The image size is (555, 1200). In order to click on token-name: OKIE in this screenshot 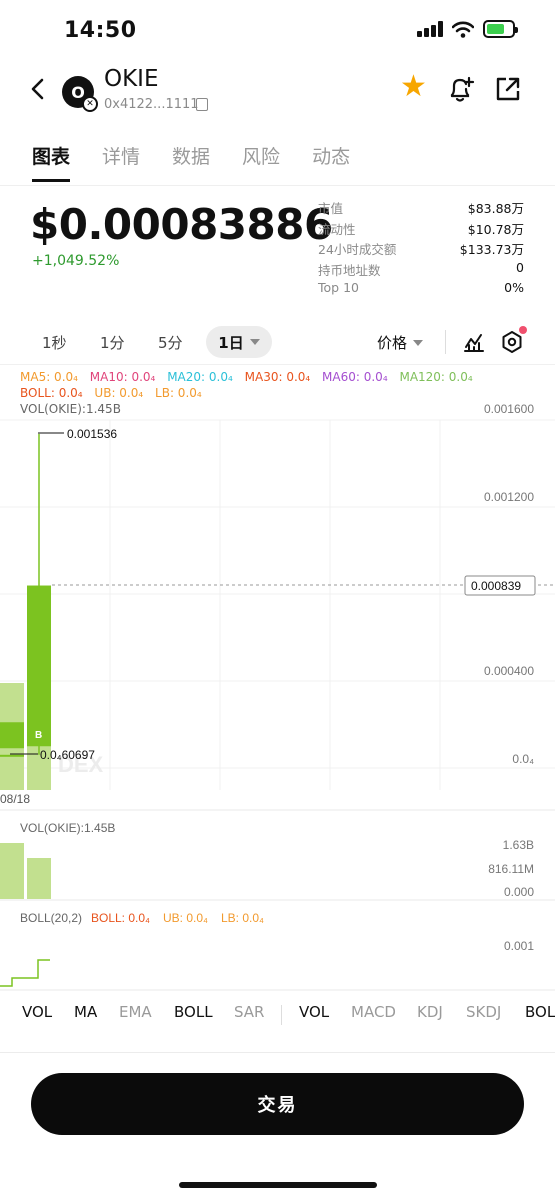, I will do `click(131, 79)`.